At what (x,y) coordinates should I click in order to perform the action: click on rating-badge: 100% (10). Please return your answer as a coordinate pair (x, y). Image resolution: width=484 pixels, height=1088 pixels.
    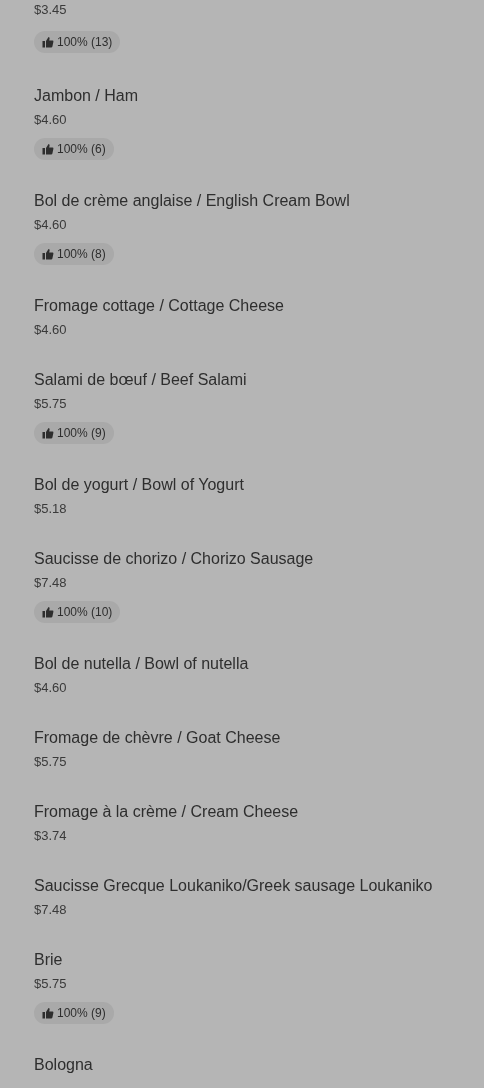
    Looking at the image, I should click on (77, 612).